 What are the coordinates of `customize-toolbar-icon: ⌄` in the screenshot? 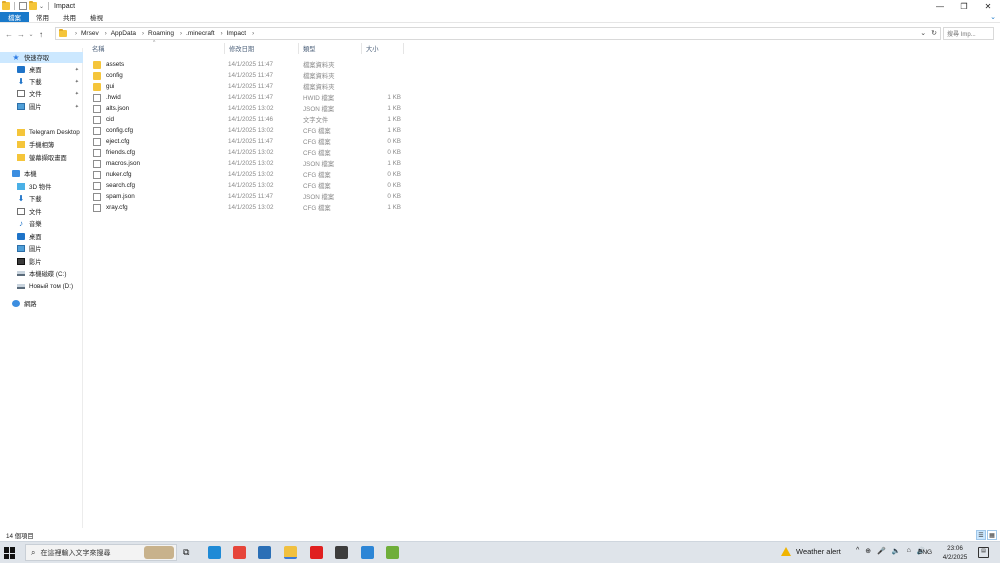 It's located at (41, 6).